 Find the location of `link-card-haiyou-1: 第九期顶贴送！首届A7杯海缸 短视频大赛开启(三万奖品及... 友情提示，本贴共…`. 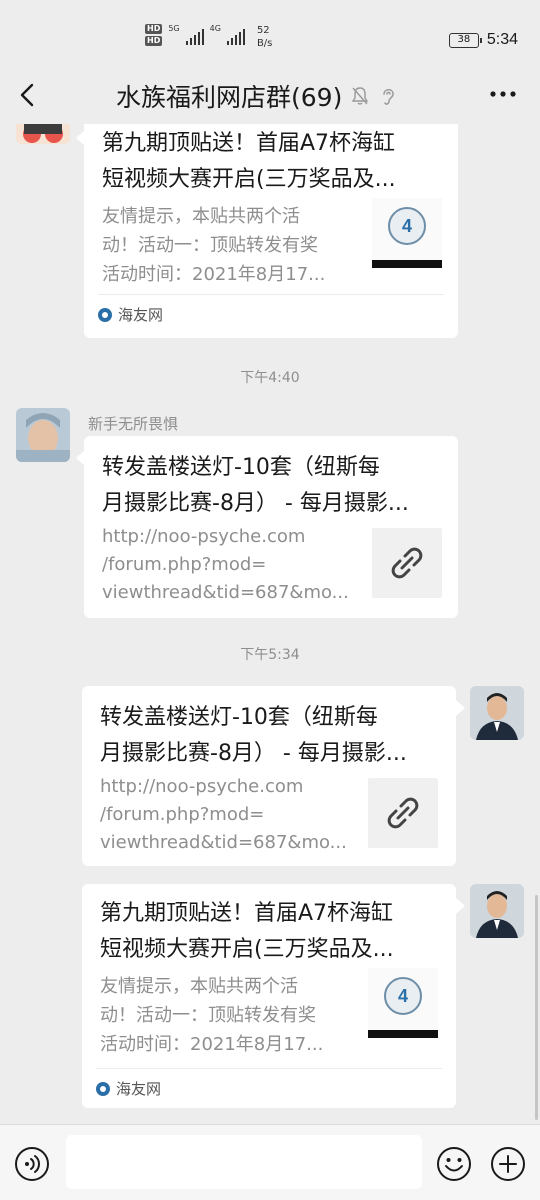

link-card-haiyou-1: 第九期顶贴送！首届A7杯海缸 短视频大赛开启(三万奖品及... 友情提示，本贴共… is located at coordinates (271, 231).